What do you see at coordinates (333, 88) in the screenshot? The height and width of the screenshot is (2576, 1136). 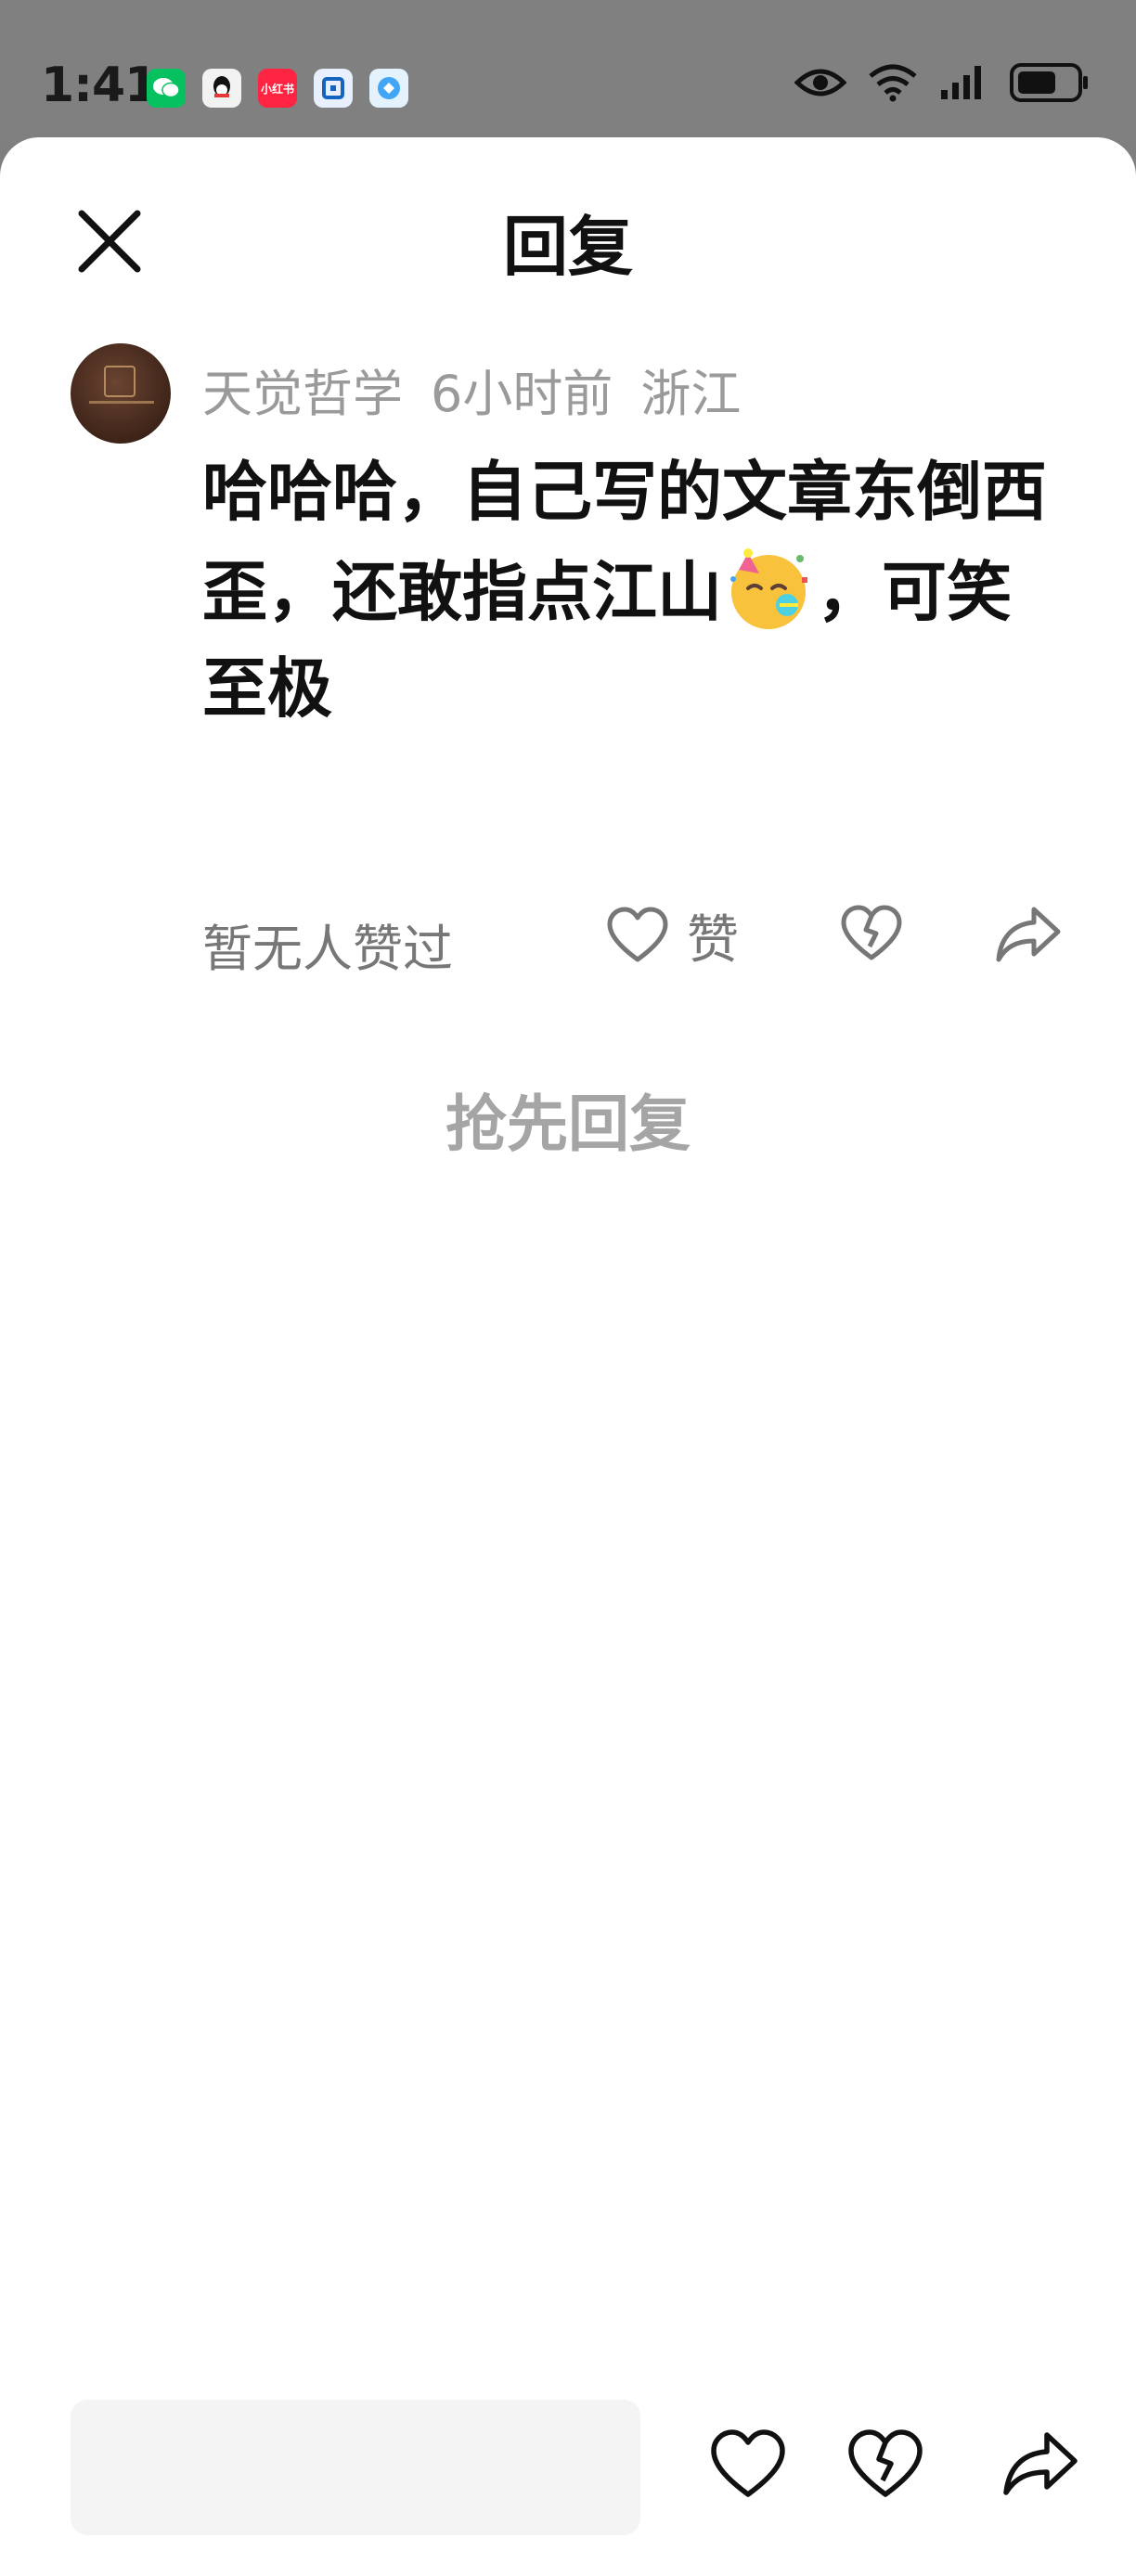 I see `bank-icon` at bounding box center [333, 88].